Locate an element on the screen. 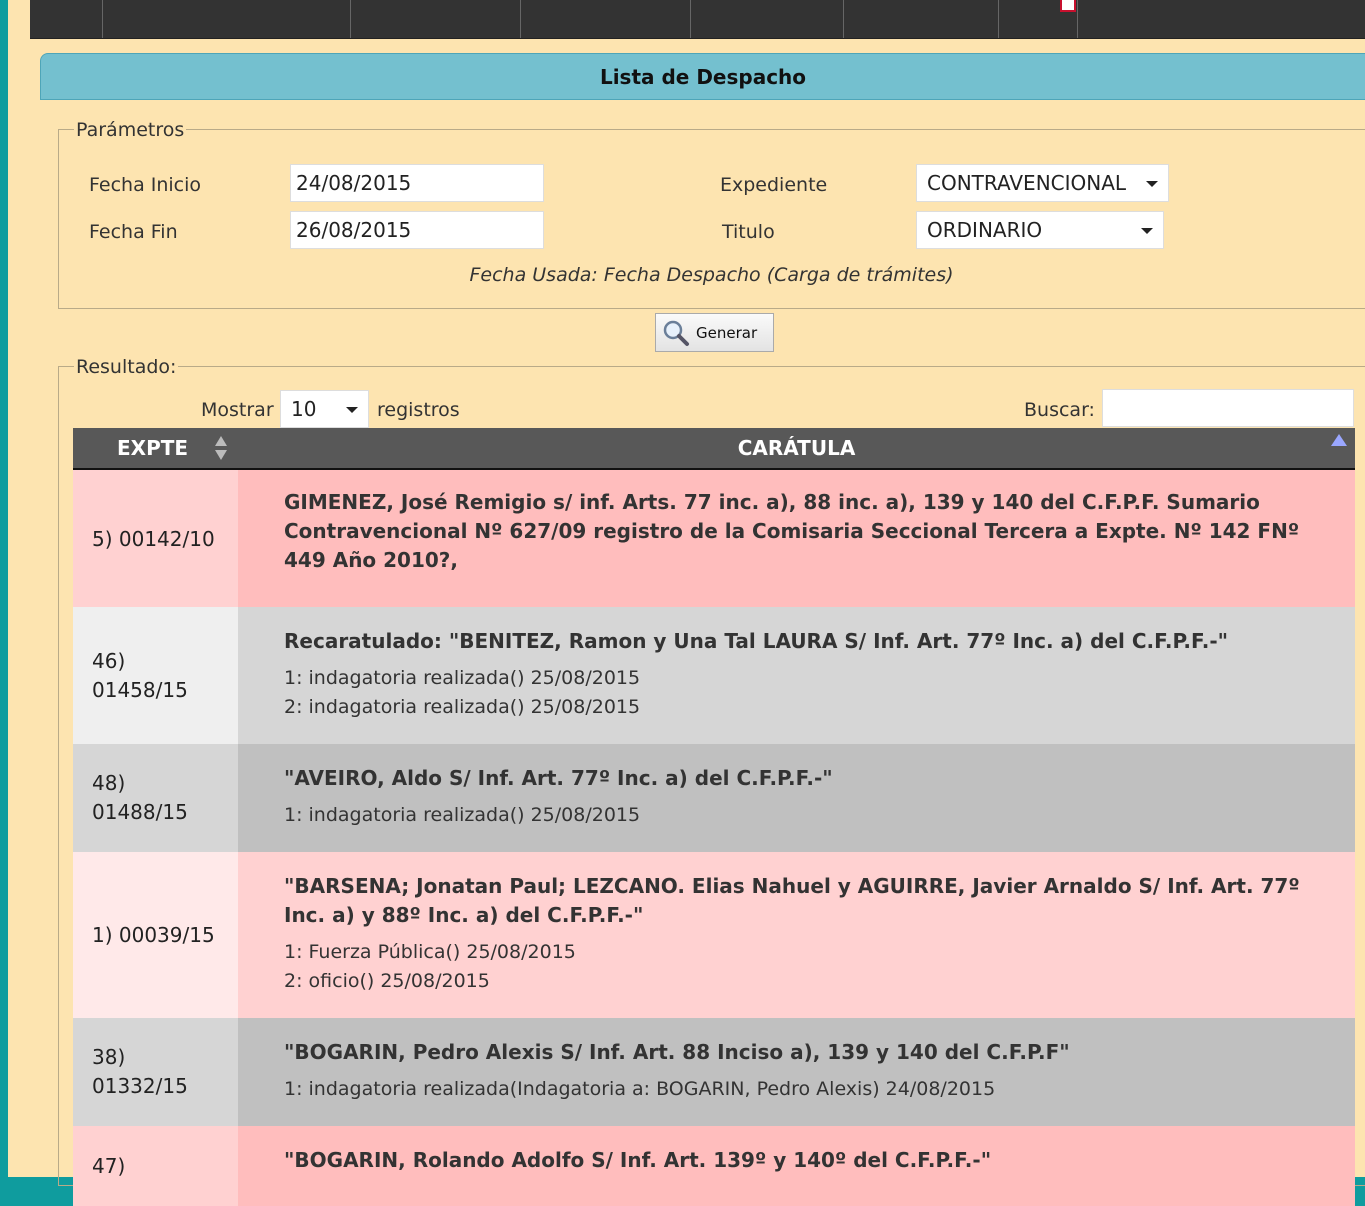 The image size is (1365, 1206). pdf-icon is located at coordinates (1068, 6).